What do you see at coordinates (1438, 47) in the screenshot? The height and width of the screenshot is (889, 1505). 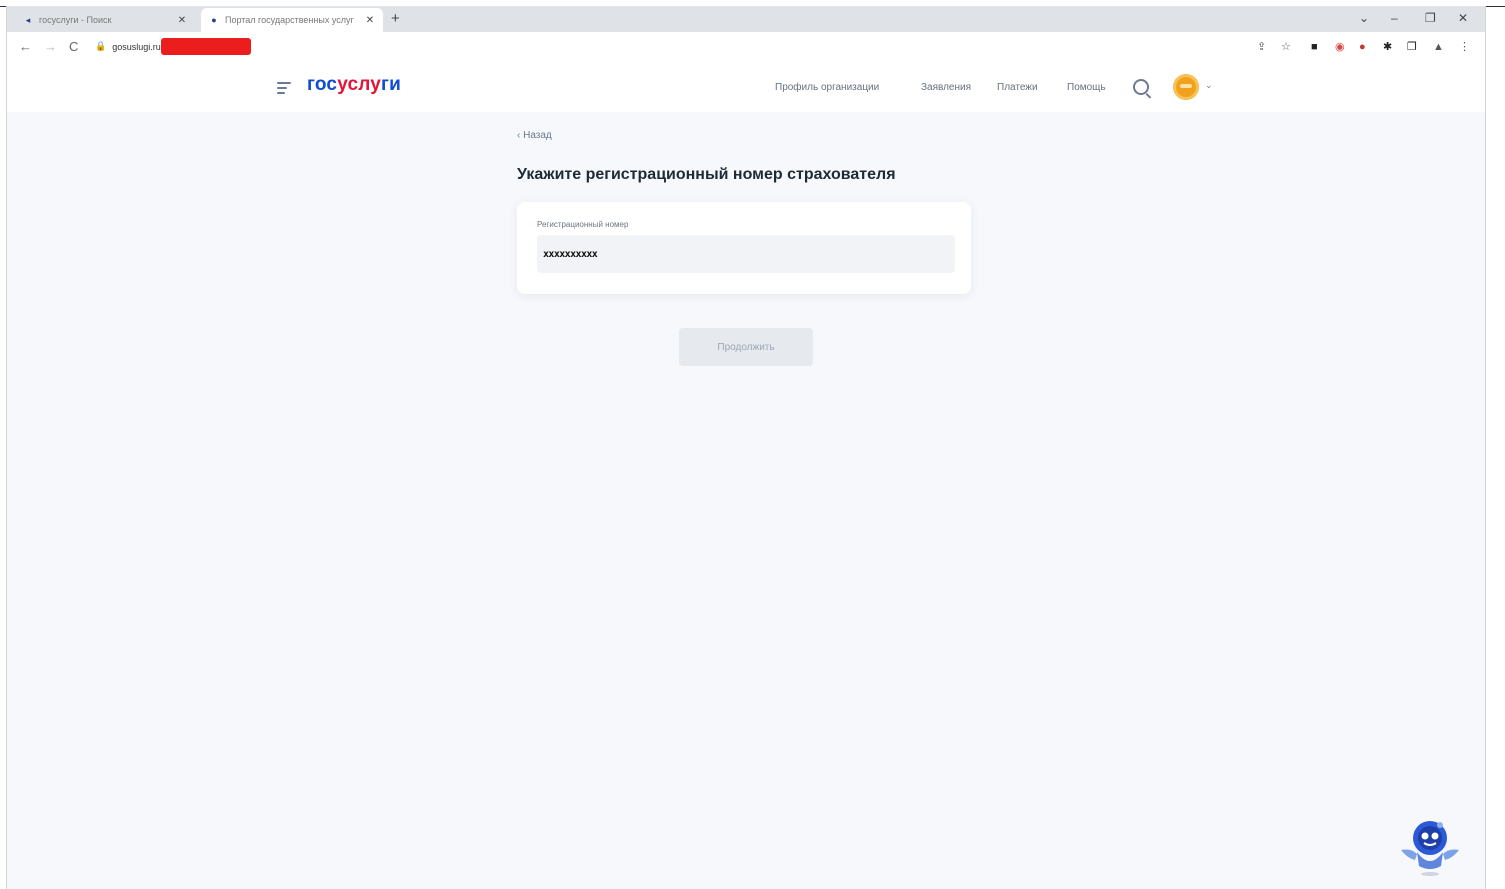 I see `profile-icon: ▲` at bounding box center [1438, 47].